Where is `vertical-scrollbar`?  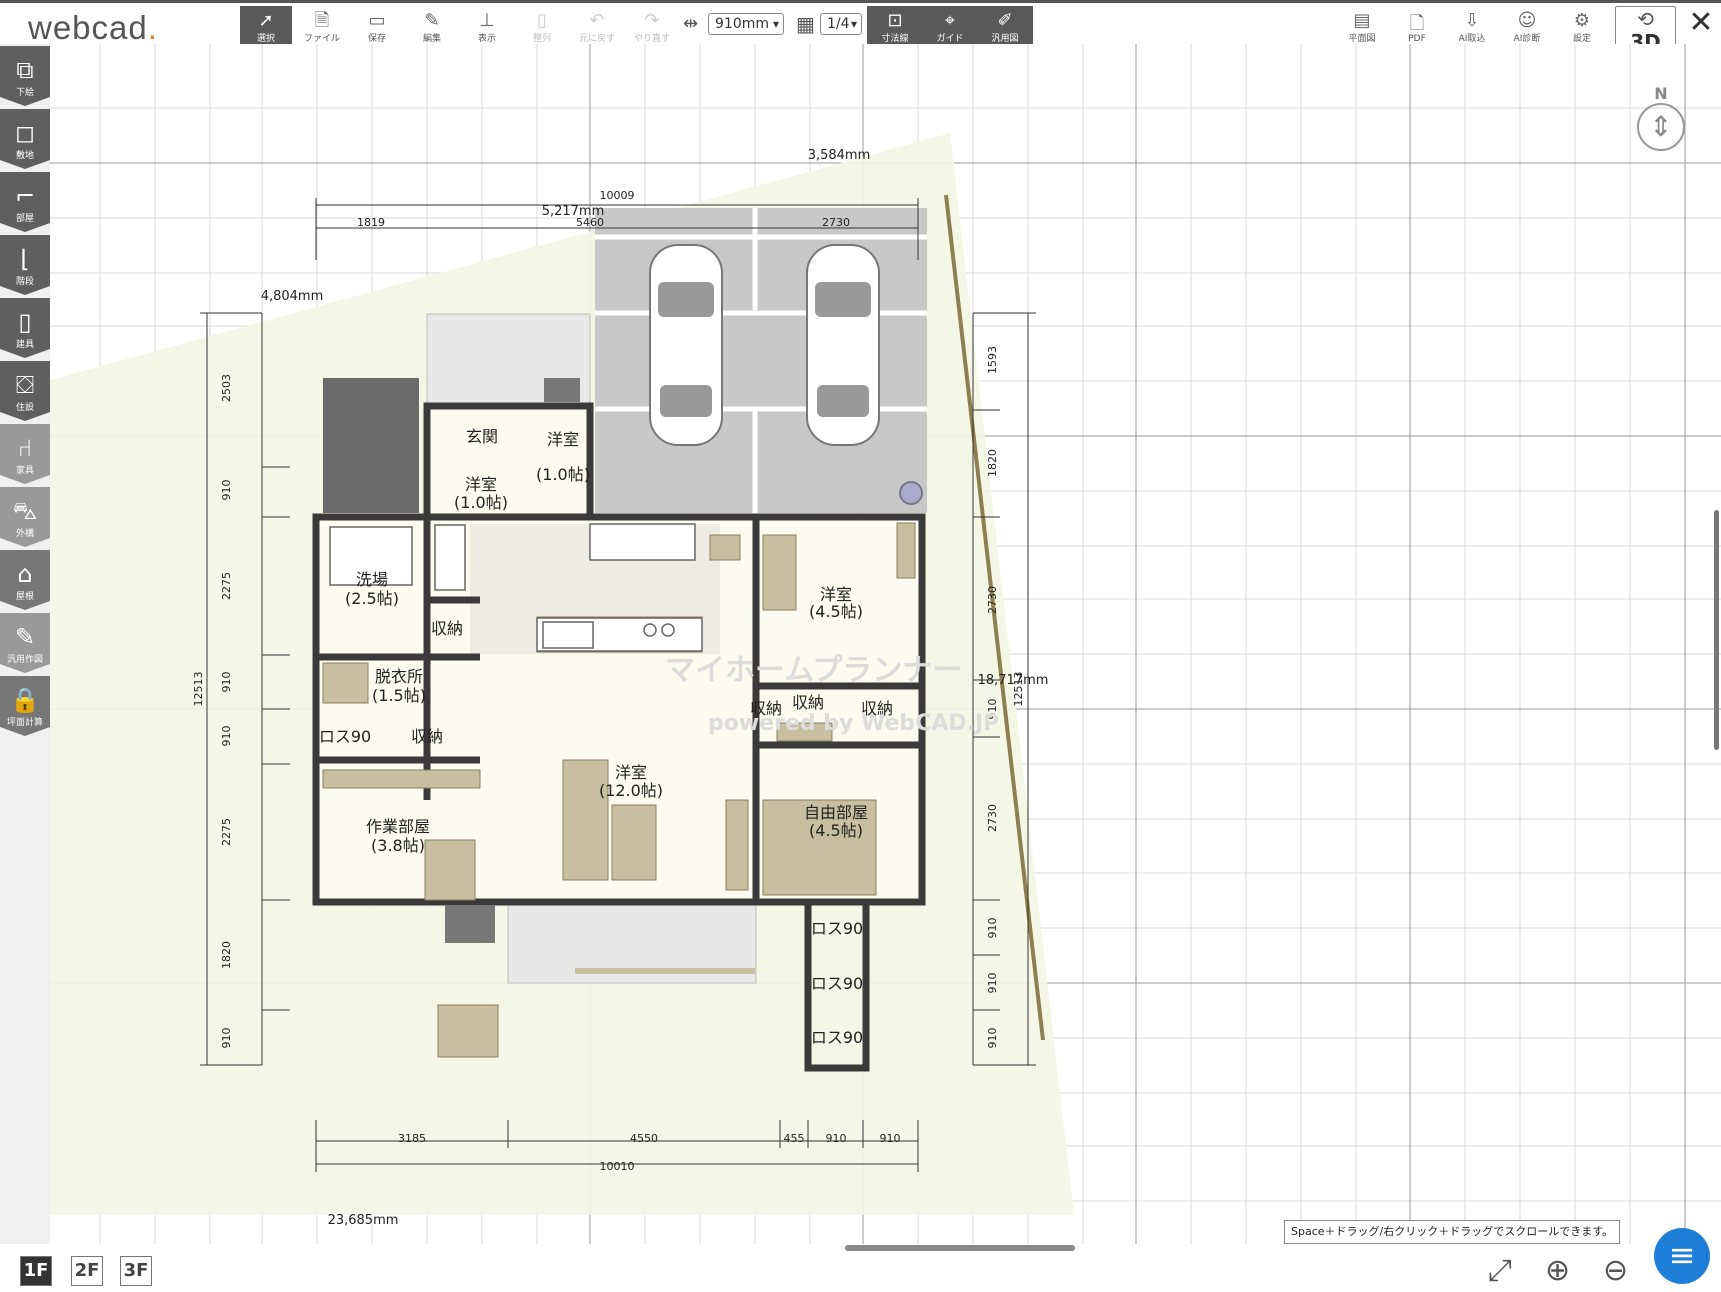
vertical-scrollbar is located at coordinates (1716, 630).